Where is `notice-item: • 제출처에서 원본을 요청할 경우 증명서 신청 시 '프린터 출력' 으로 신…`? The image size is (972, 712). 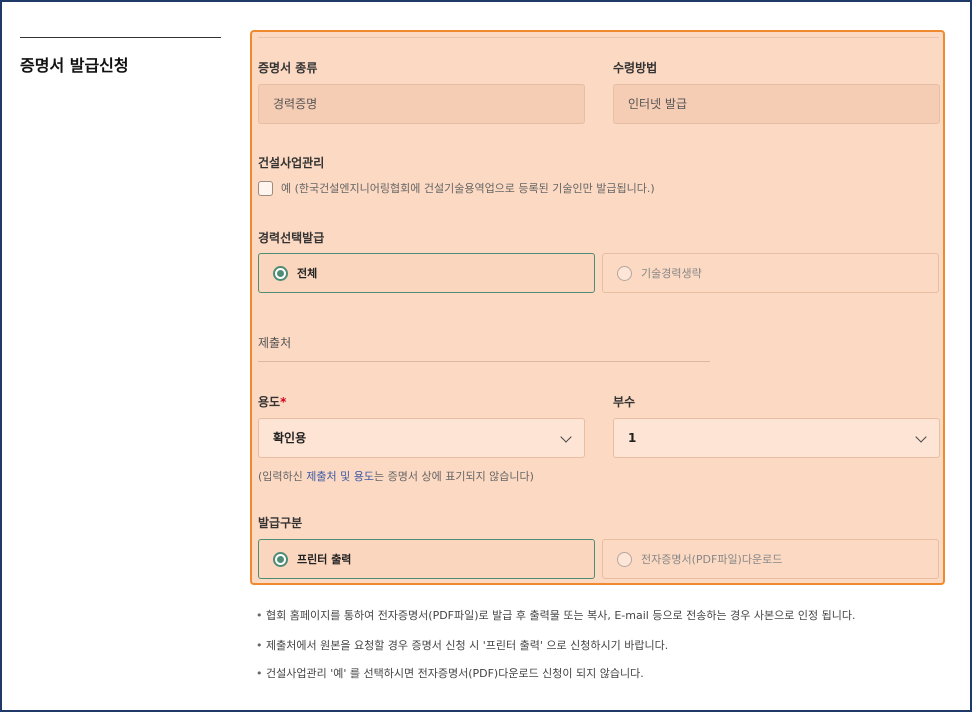 notice-item: • 제출처에서 원본을 요청할 경우 증명서 신청 시 '프린터 출력' 으로 신… is located at coordinates (462, 645).